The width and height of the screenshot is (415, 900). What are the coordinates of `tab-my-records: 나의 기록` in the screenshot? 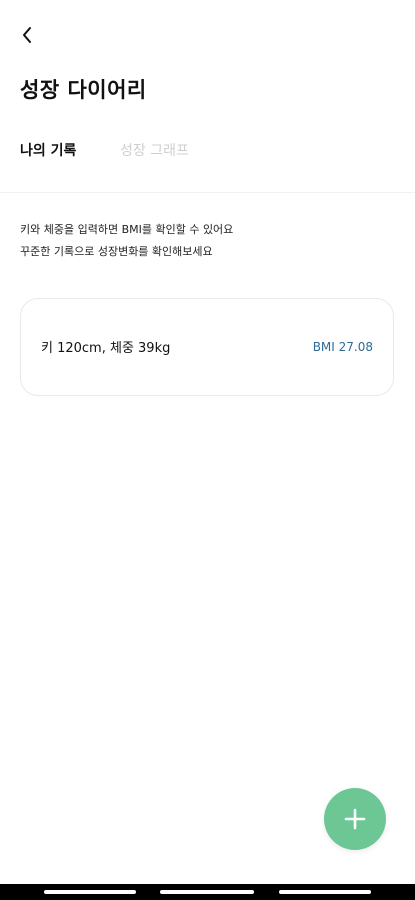 It's located at (48, 150).